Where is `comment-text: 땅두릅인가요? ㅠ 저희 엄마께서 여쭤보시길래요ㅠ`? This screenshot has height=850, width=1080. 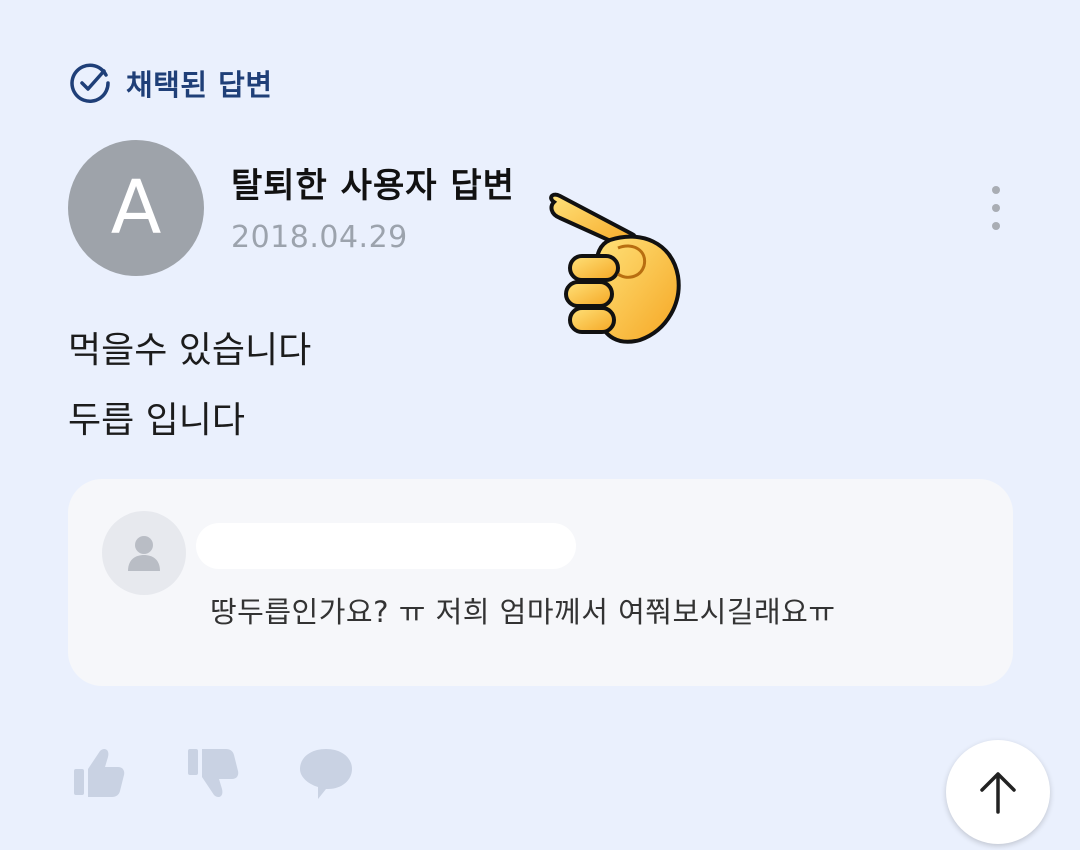
comment-text: 땅두릅인가요? ㅠ 저희 엄마께서 여쭤보시길래요ㅠ is located at coordinates (523, 612).